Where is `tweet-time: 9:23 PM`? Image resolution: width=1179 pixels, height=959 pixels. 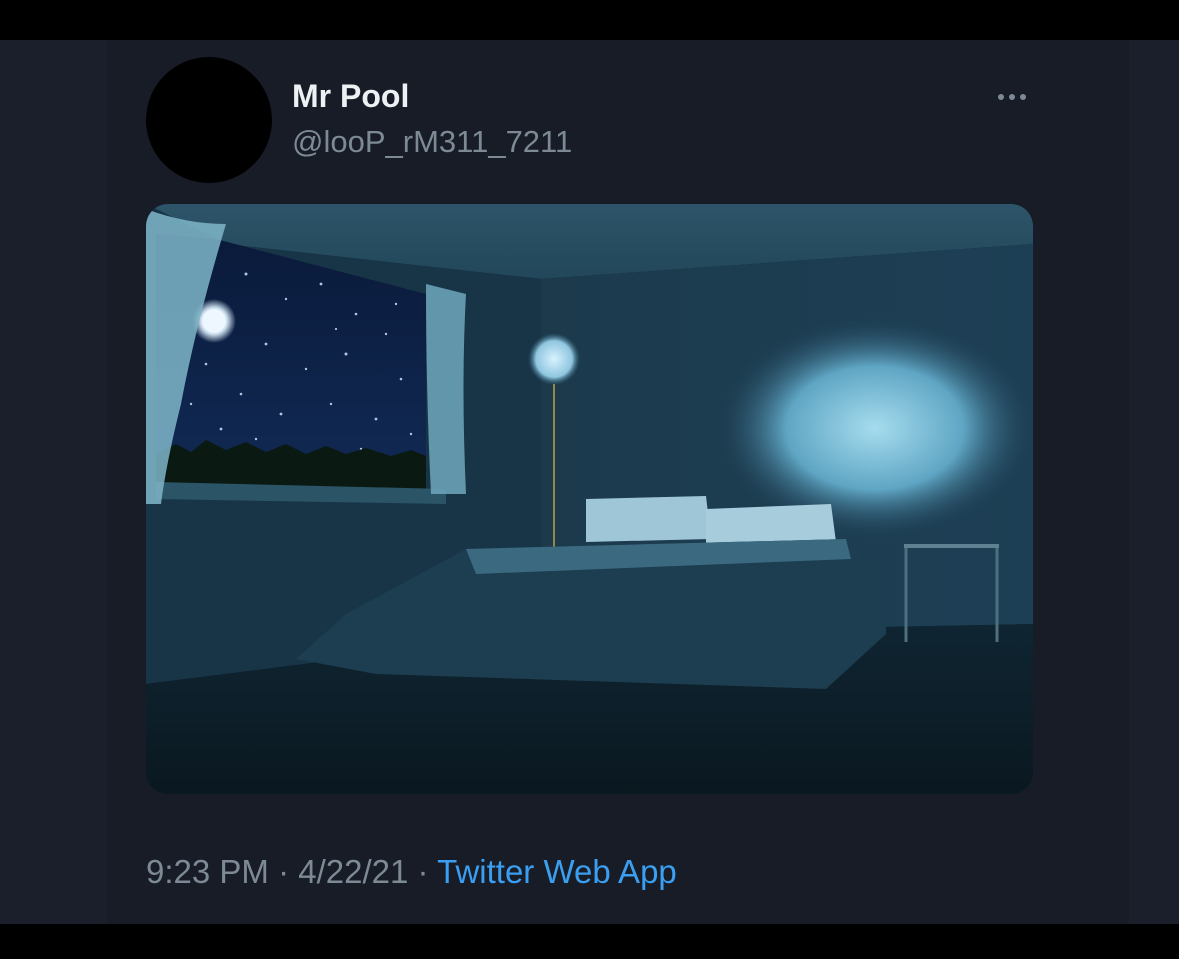
tweet-time: 9:23 PM is located at coordinates (207, 871).